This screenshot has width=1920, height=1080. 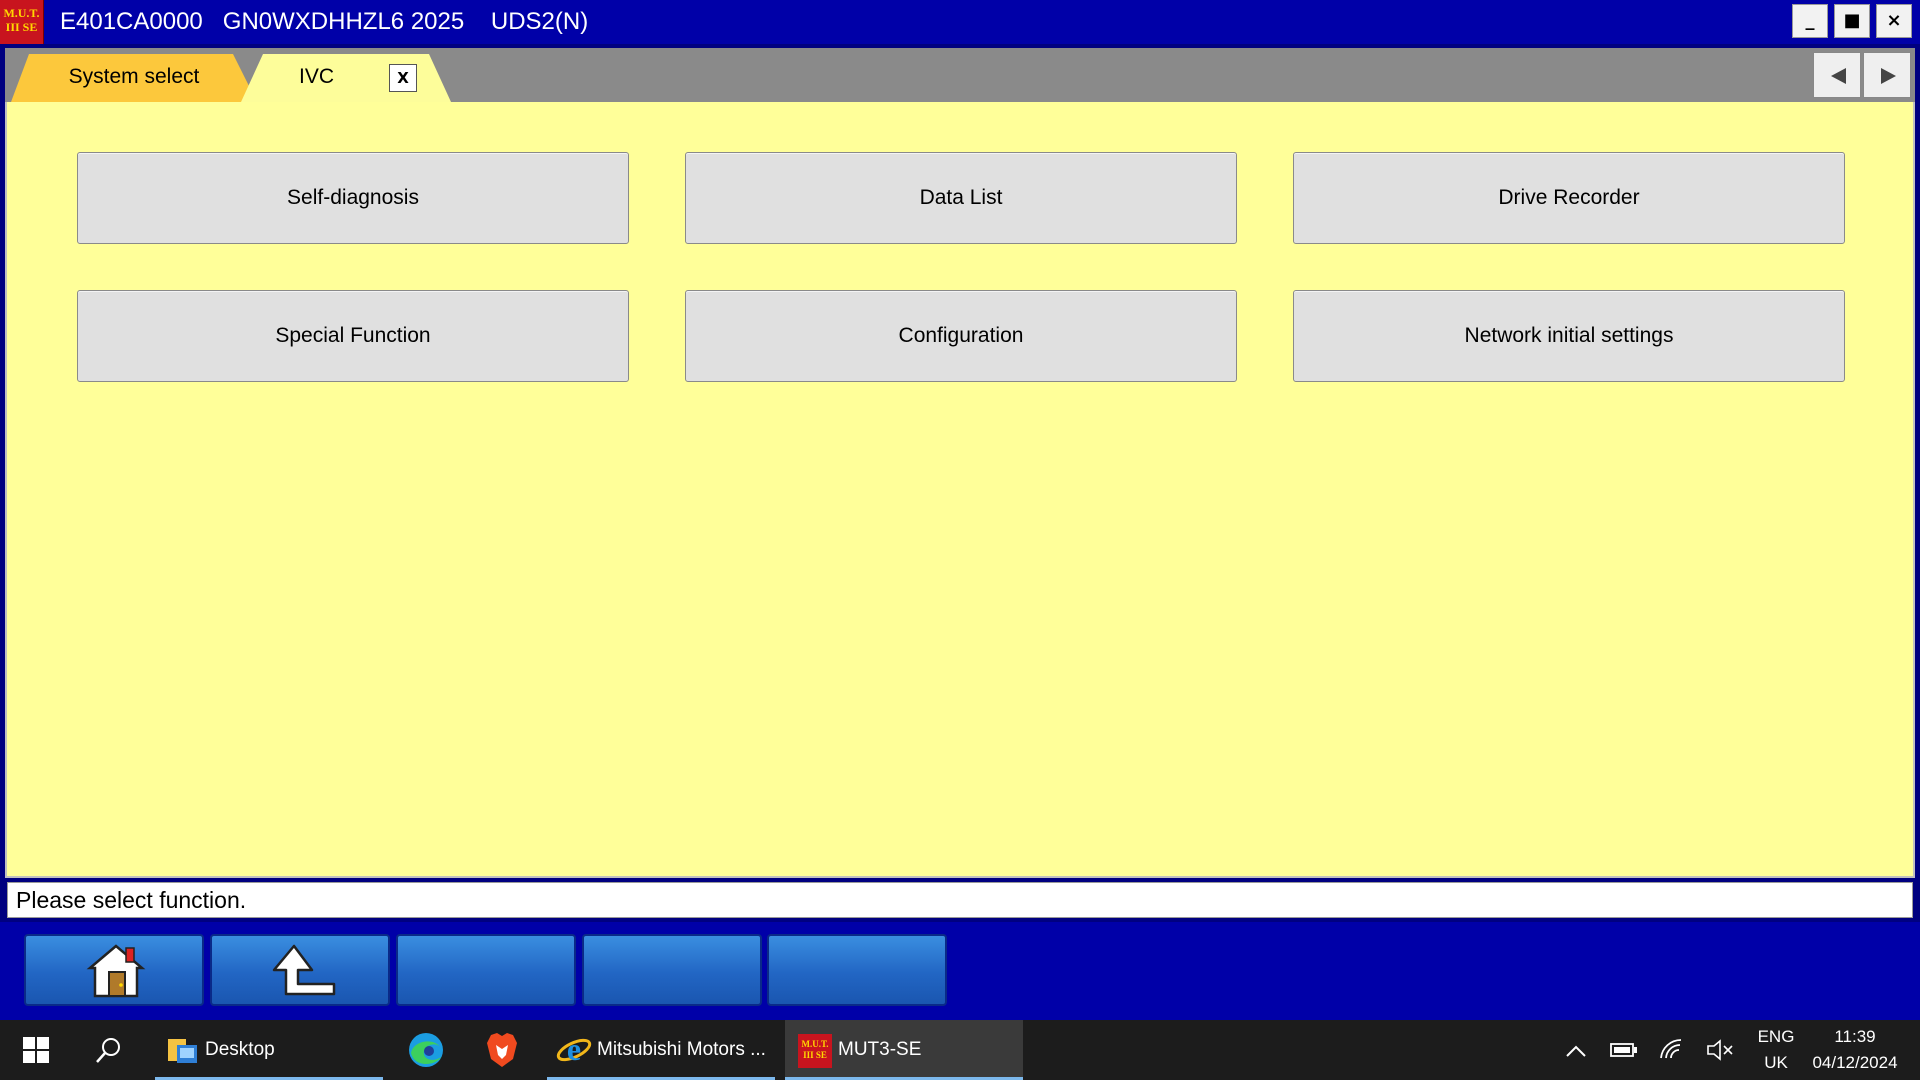 I want to click on taskbar-edge, so click(x=426, y=1050).